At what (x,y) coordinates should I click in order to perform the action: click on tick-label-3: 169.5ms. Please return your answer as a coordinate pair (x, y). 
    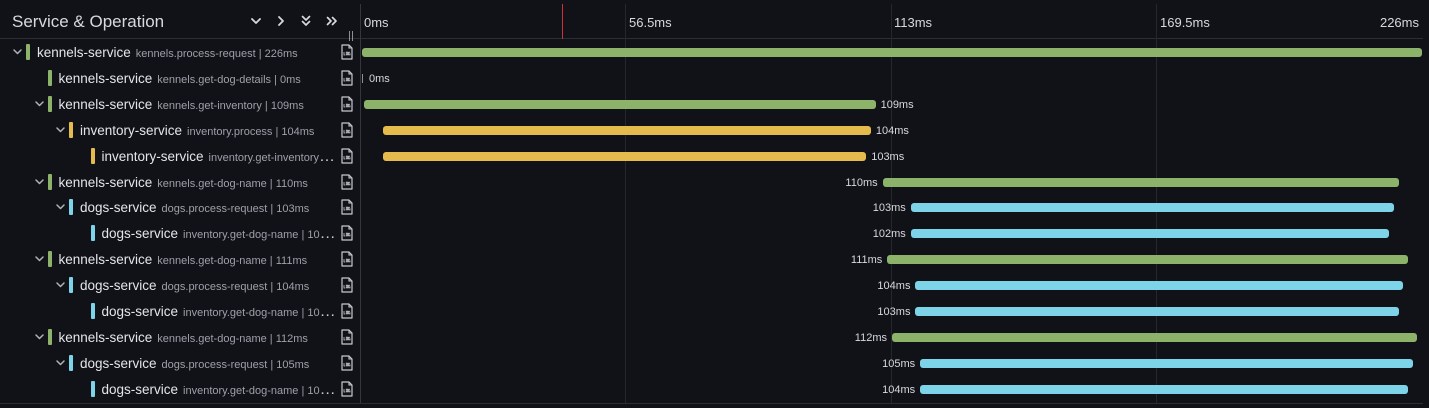
    Looking at the image, I should click on (1185, 22).